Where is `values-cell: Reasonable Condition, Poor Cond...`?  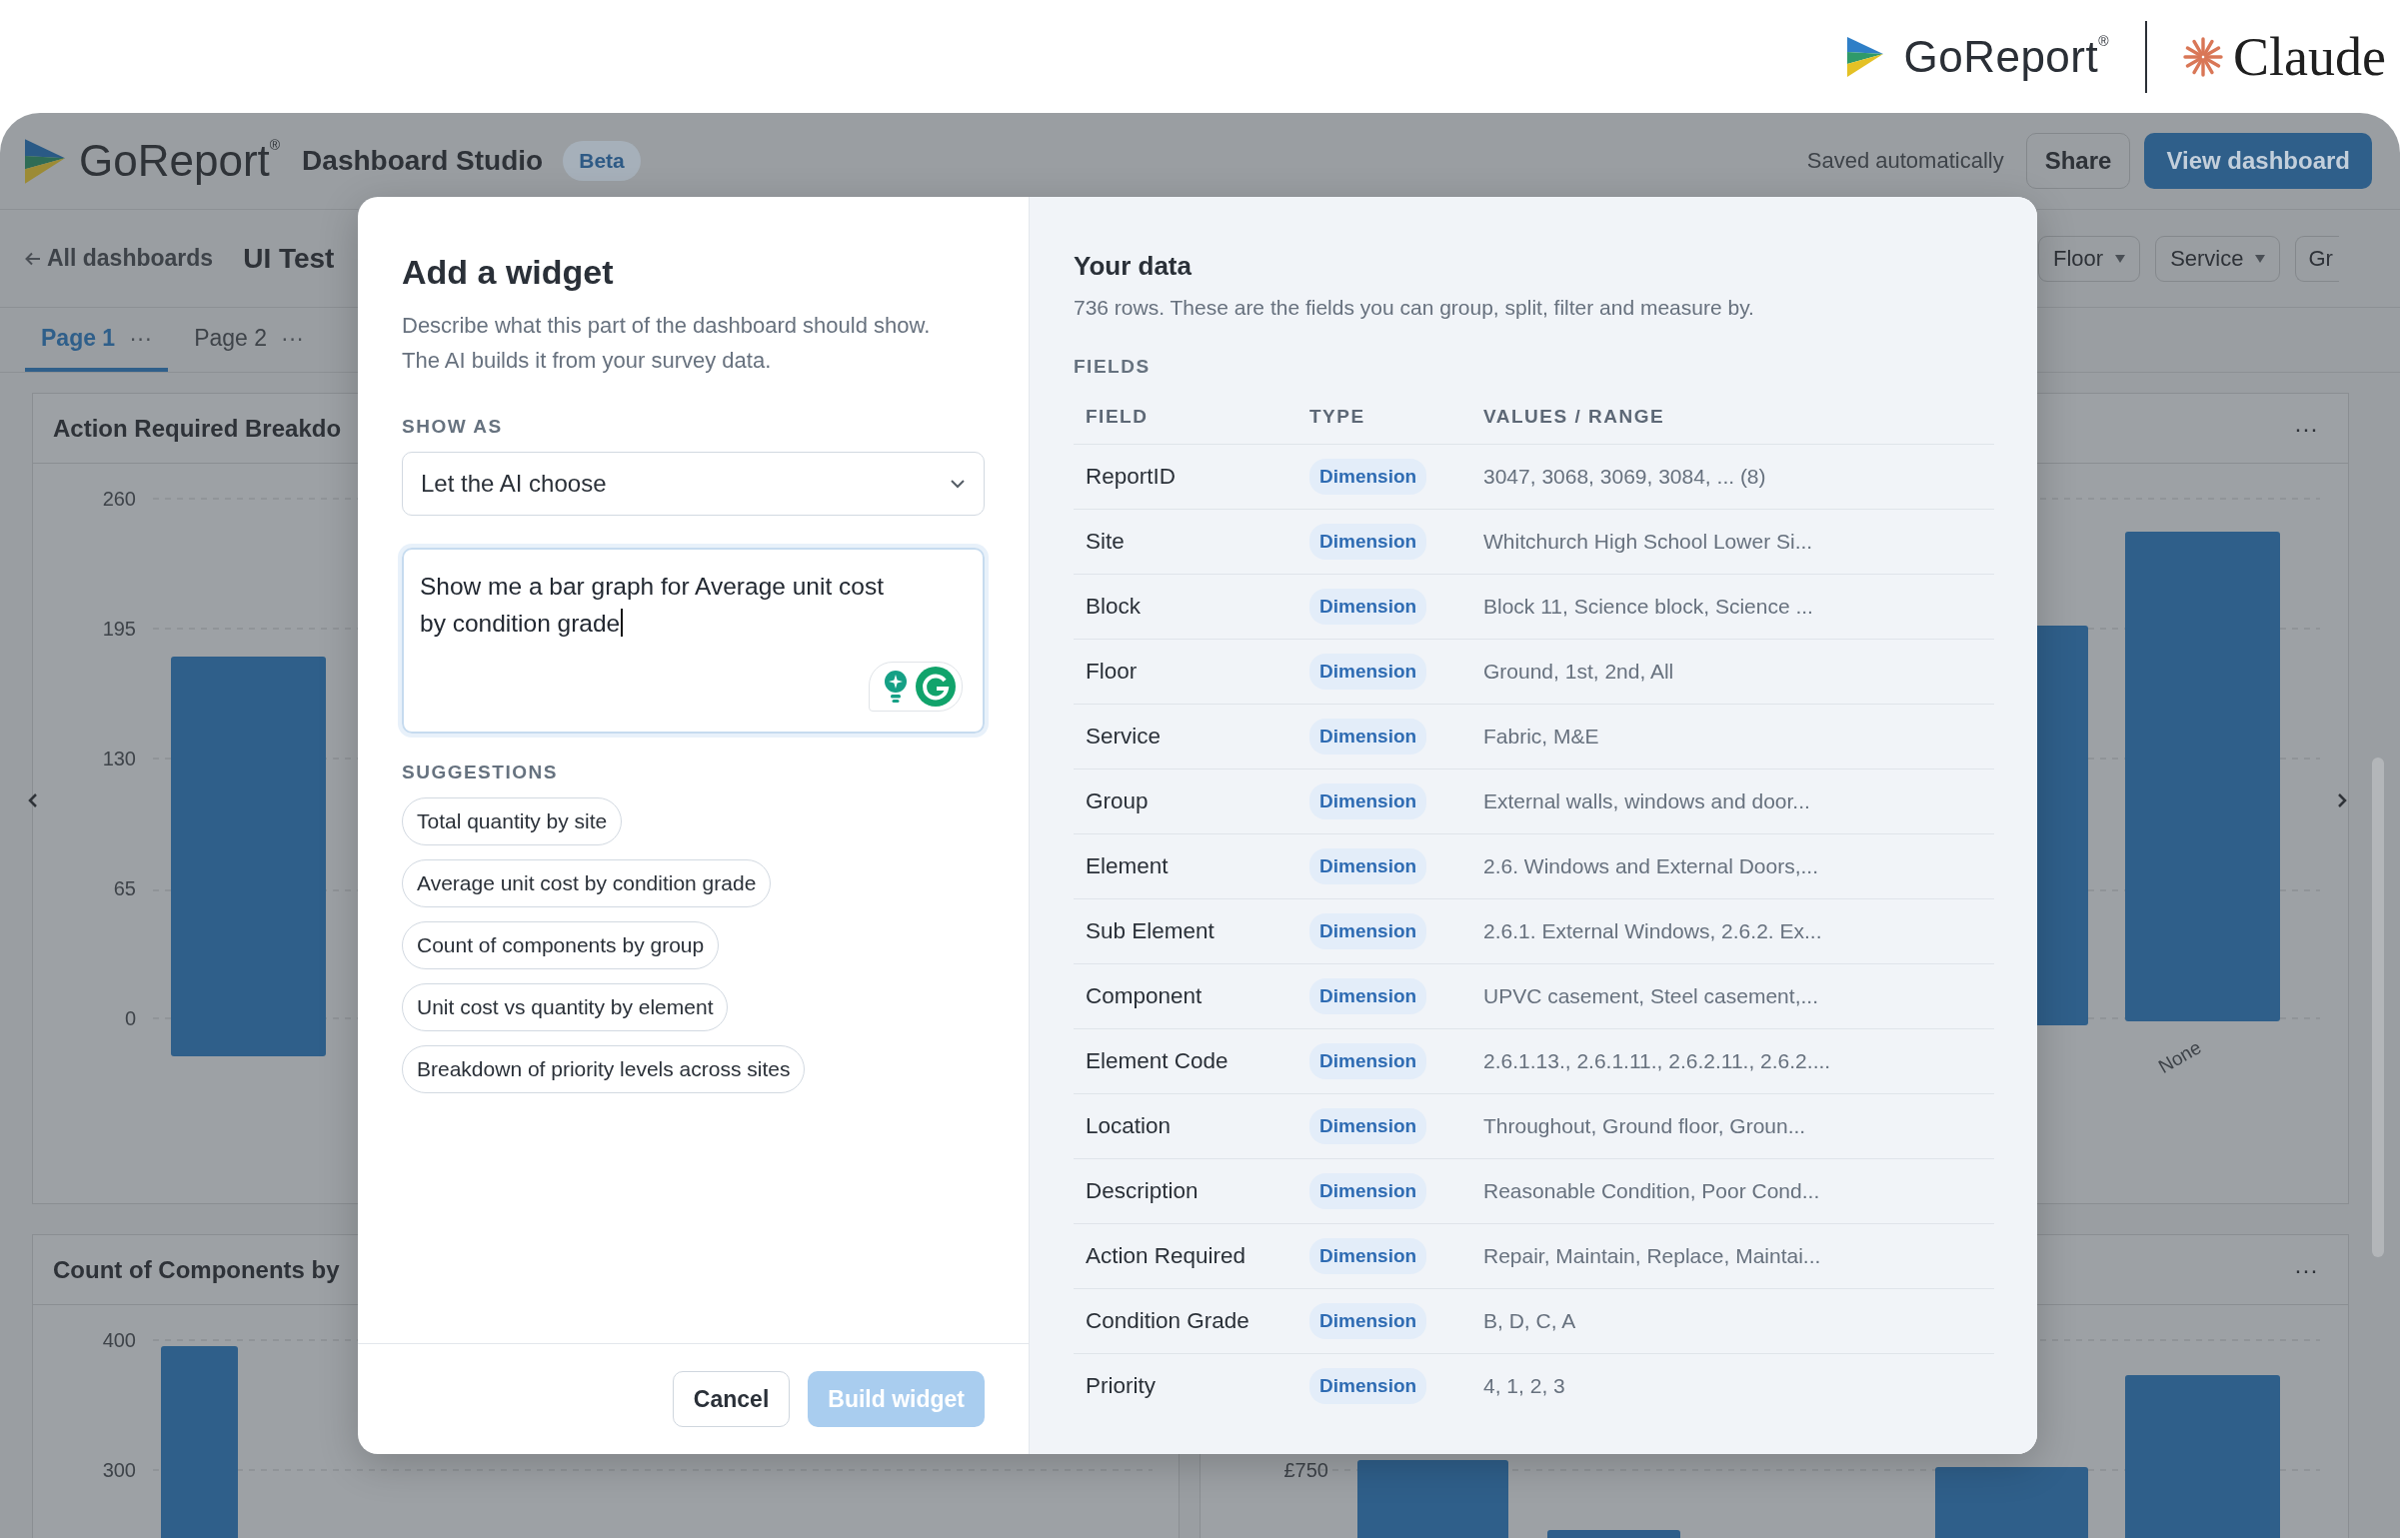 values-cell: Reasonable Condition, Poor Cond... is located at coordinates (1732, 1191).